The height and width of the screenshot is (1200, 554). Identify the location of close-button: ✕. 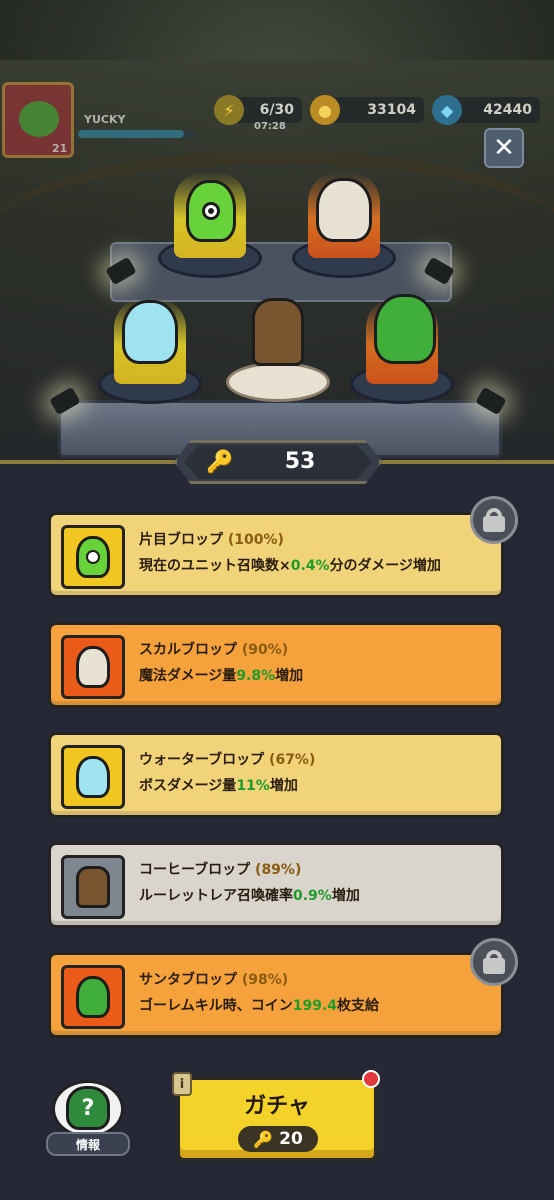
(504, 148).